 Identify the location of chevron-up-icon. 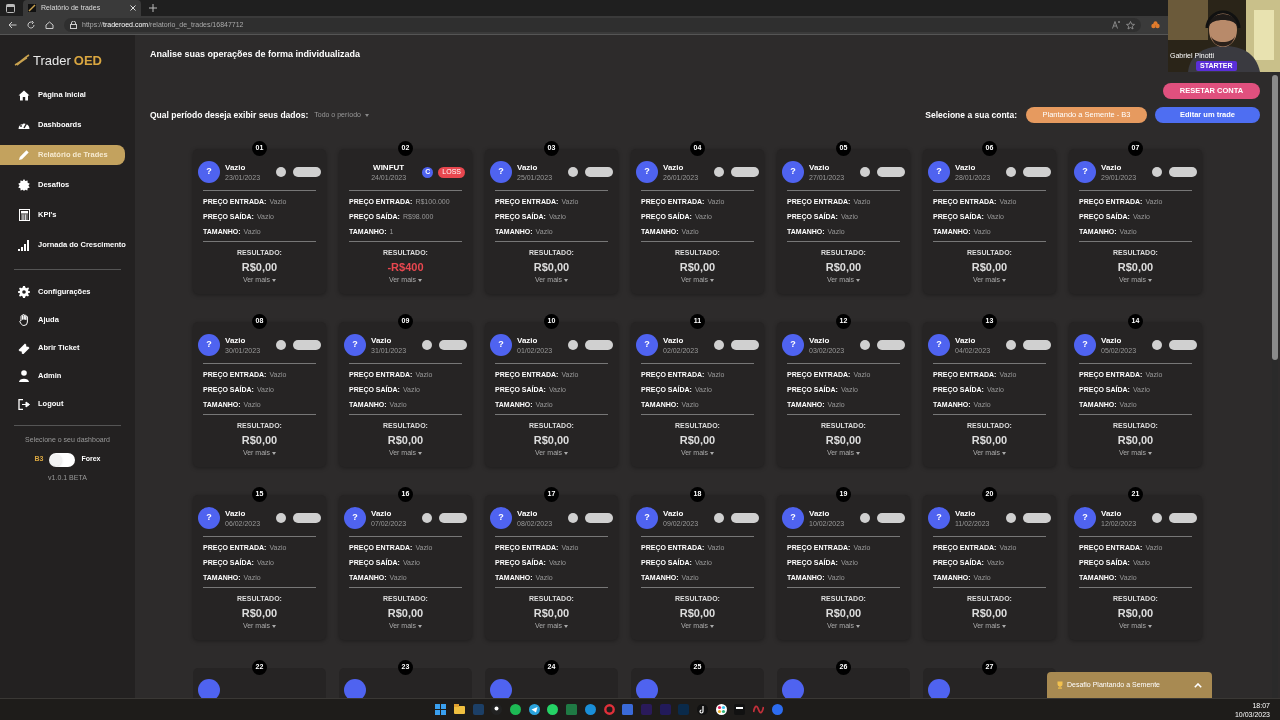
(1198, 685).